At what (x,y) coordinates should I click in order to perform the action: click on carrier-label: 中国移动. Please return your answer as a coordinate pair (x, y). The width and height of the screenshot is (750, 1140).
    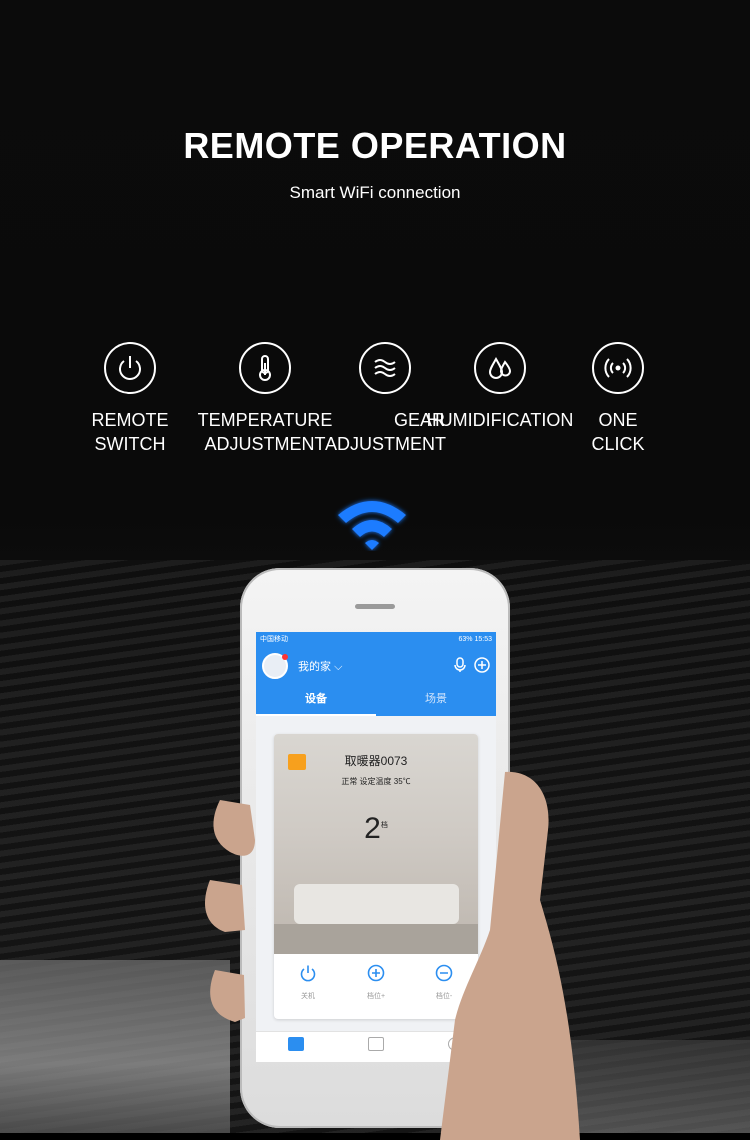
    Looking at the image, I should click on (274, 639).